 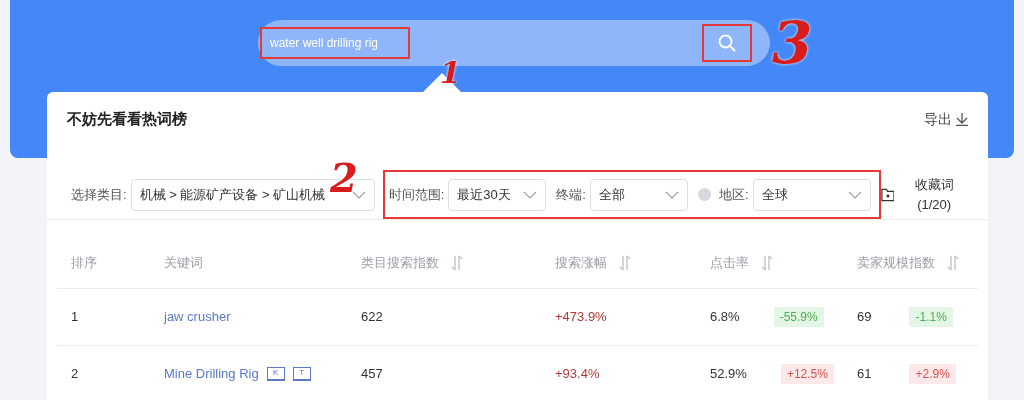 What do you see at coordinates (197, 316) in the screenshot?
I see `keyword-link: jaw crusher` at bounding box center [197, 316].